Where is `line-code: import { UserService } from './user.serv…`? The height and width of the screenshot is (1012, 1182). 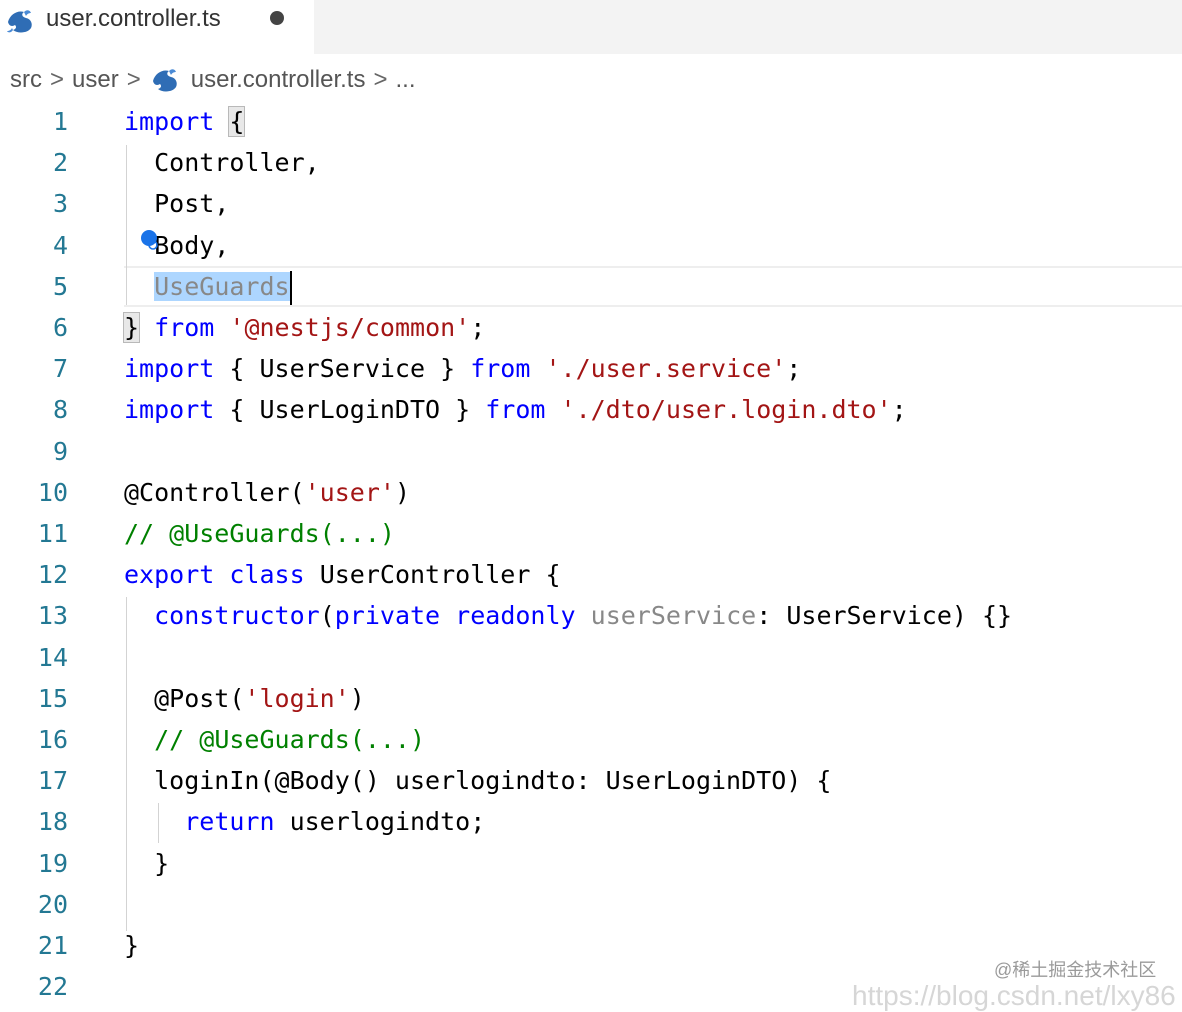 line-code: import { UserService } from './user.serv… is located at coordinates (462, 368).